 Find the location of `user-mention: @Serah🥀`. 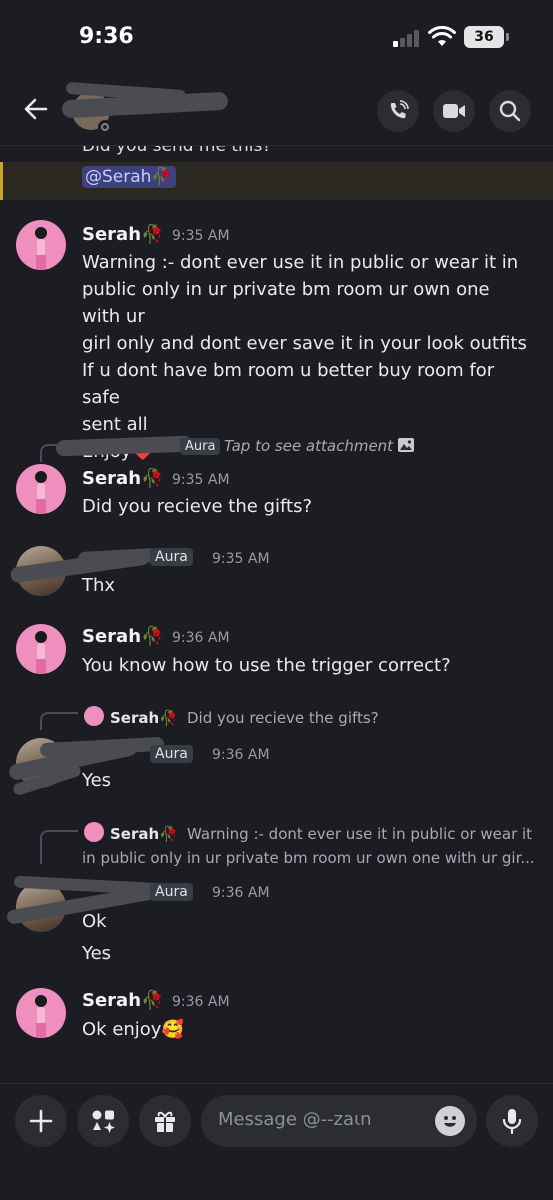

user-mention: @Serah🥀 is located at coordinates (129, 177).